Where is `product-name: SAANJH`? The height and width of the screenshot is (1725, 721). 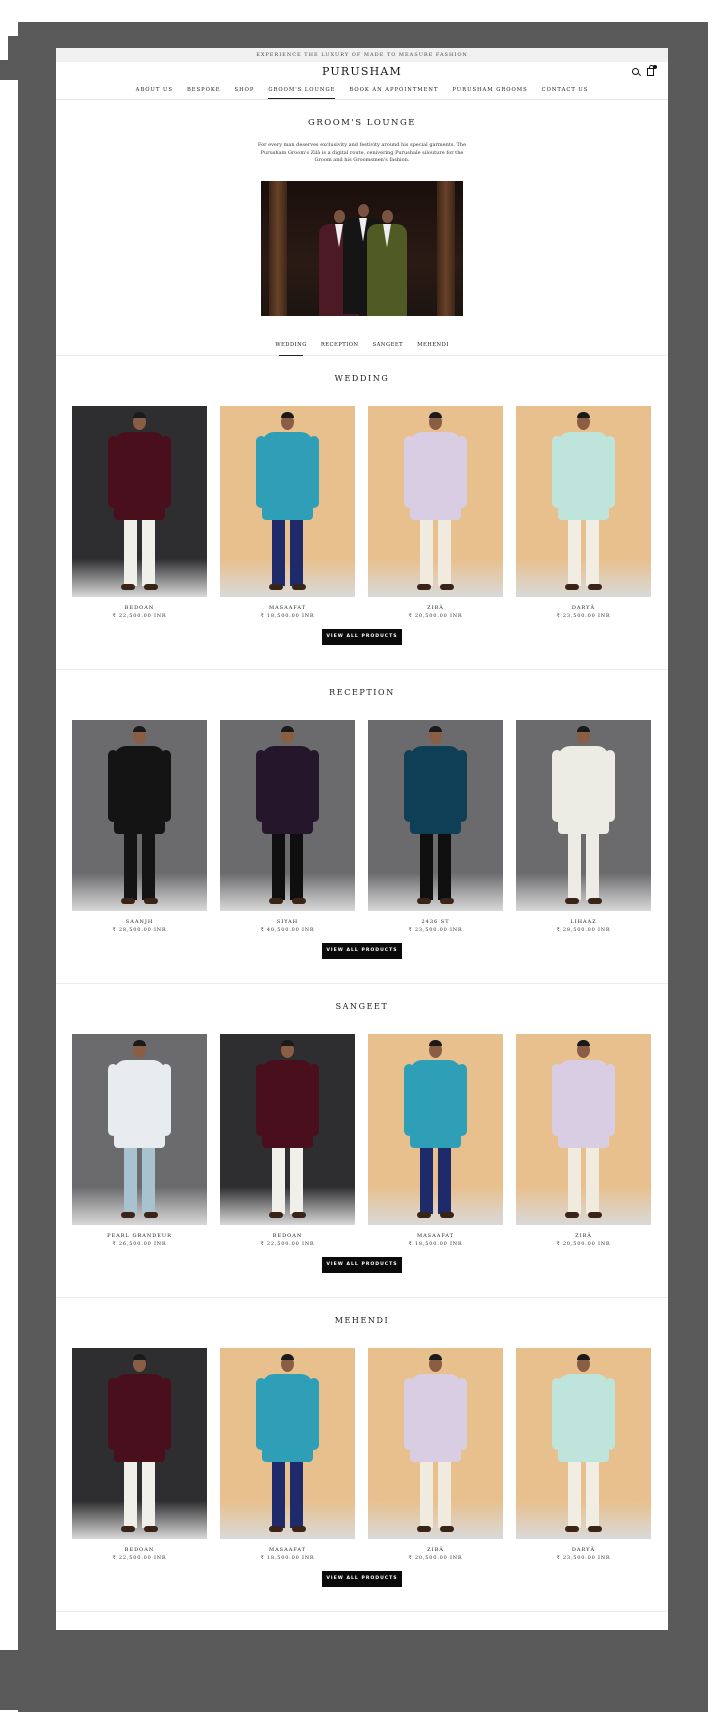
product-name: SAANJH is located at coordinates (139, 922).